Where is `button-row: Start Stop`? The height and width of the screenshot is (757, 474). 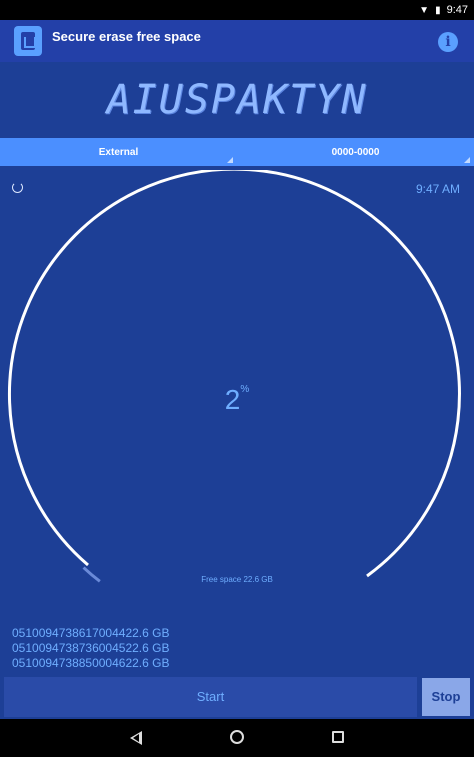 button-row: Start Stop is located at coordinates (237, 698).